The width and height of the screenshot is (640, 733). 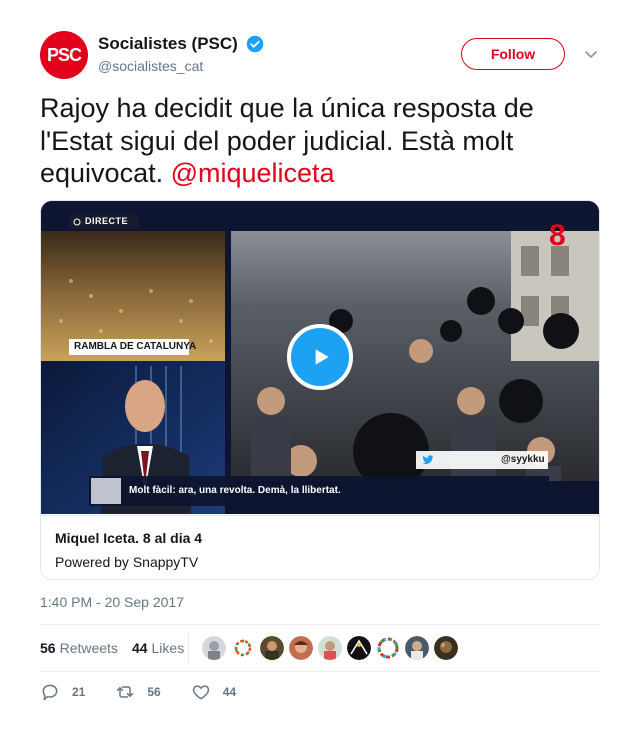 I want to click on reply-button: 21, so click(x=62, y=692).